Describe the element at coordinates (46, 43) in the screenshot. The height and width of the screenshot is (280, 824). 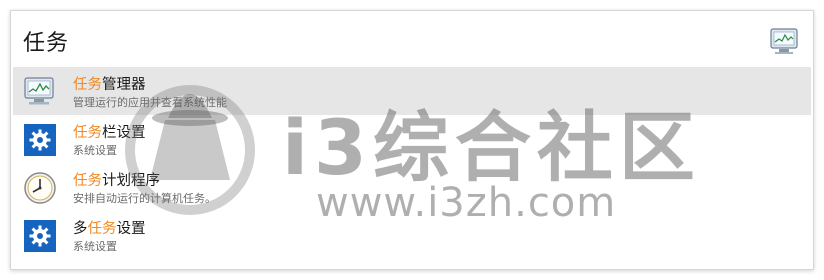
I see `panel-title: 任务` at that location.